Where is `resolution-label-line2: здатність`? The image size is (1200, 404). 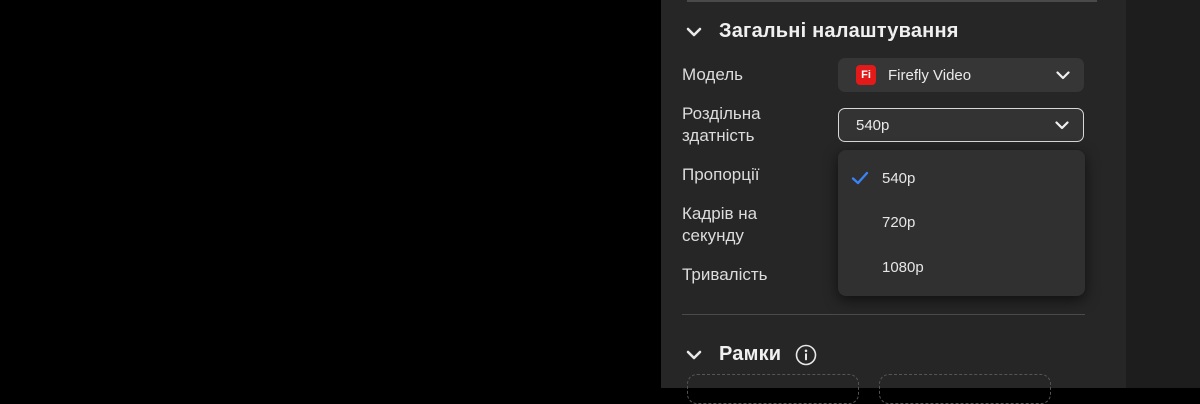 resolution-label-line2: здатність is located at coordinates (718, 135).